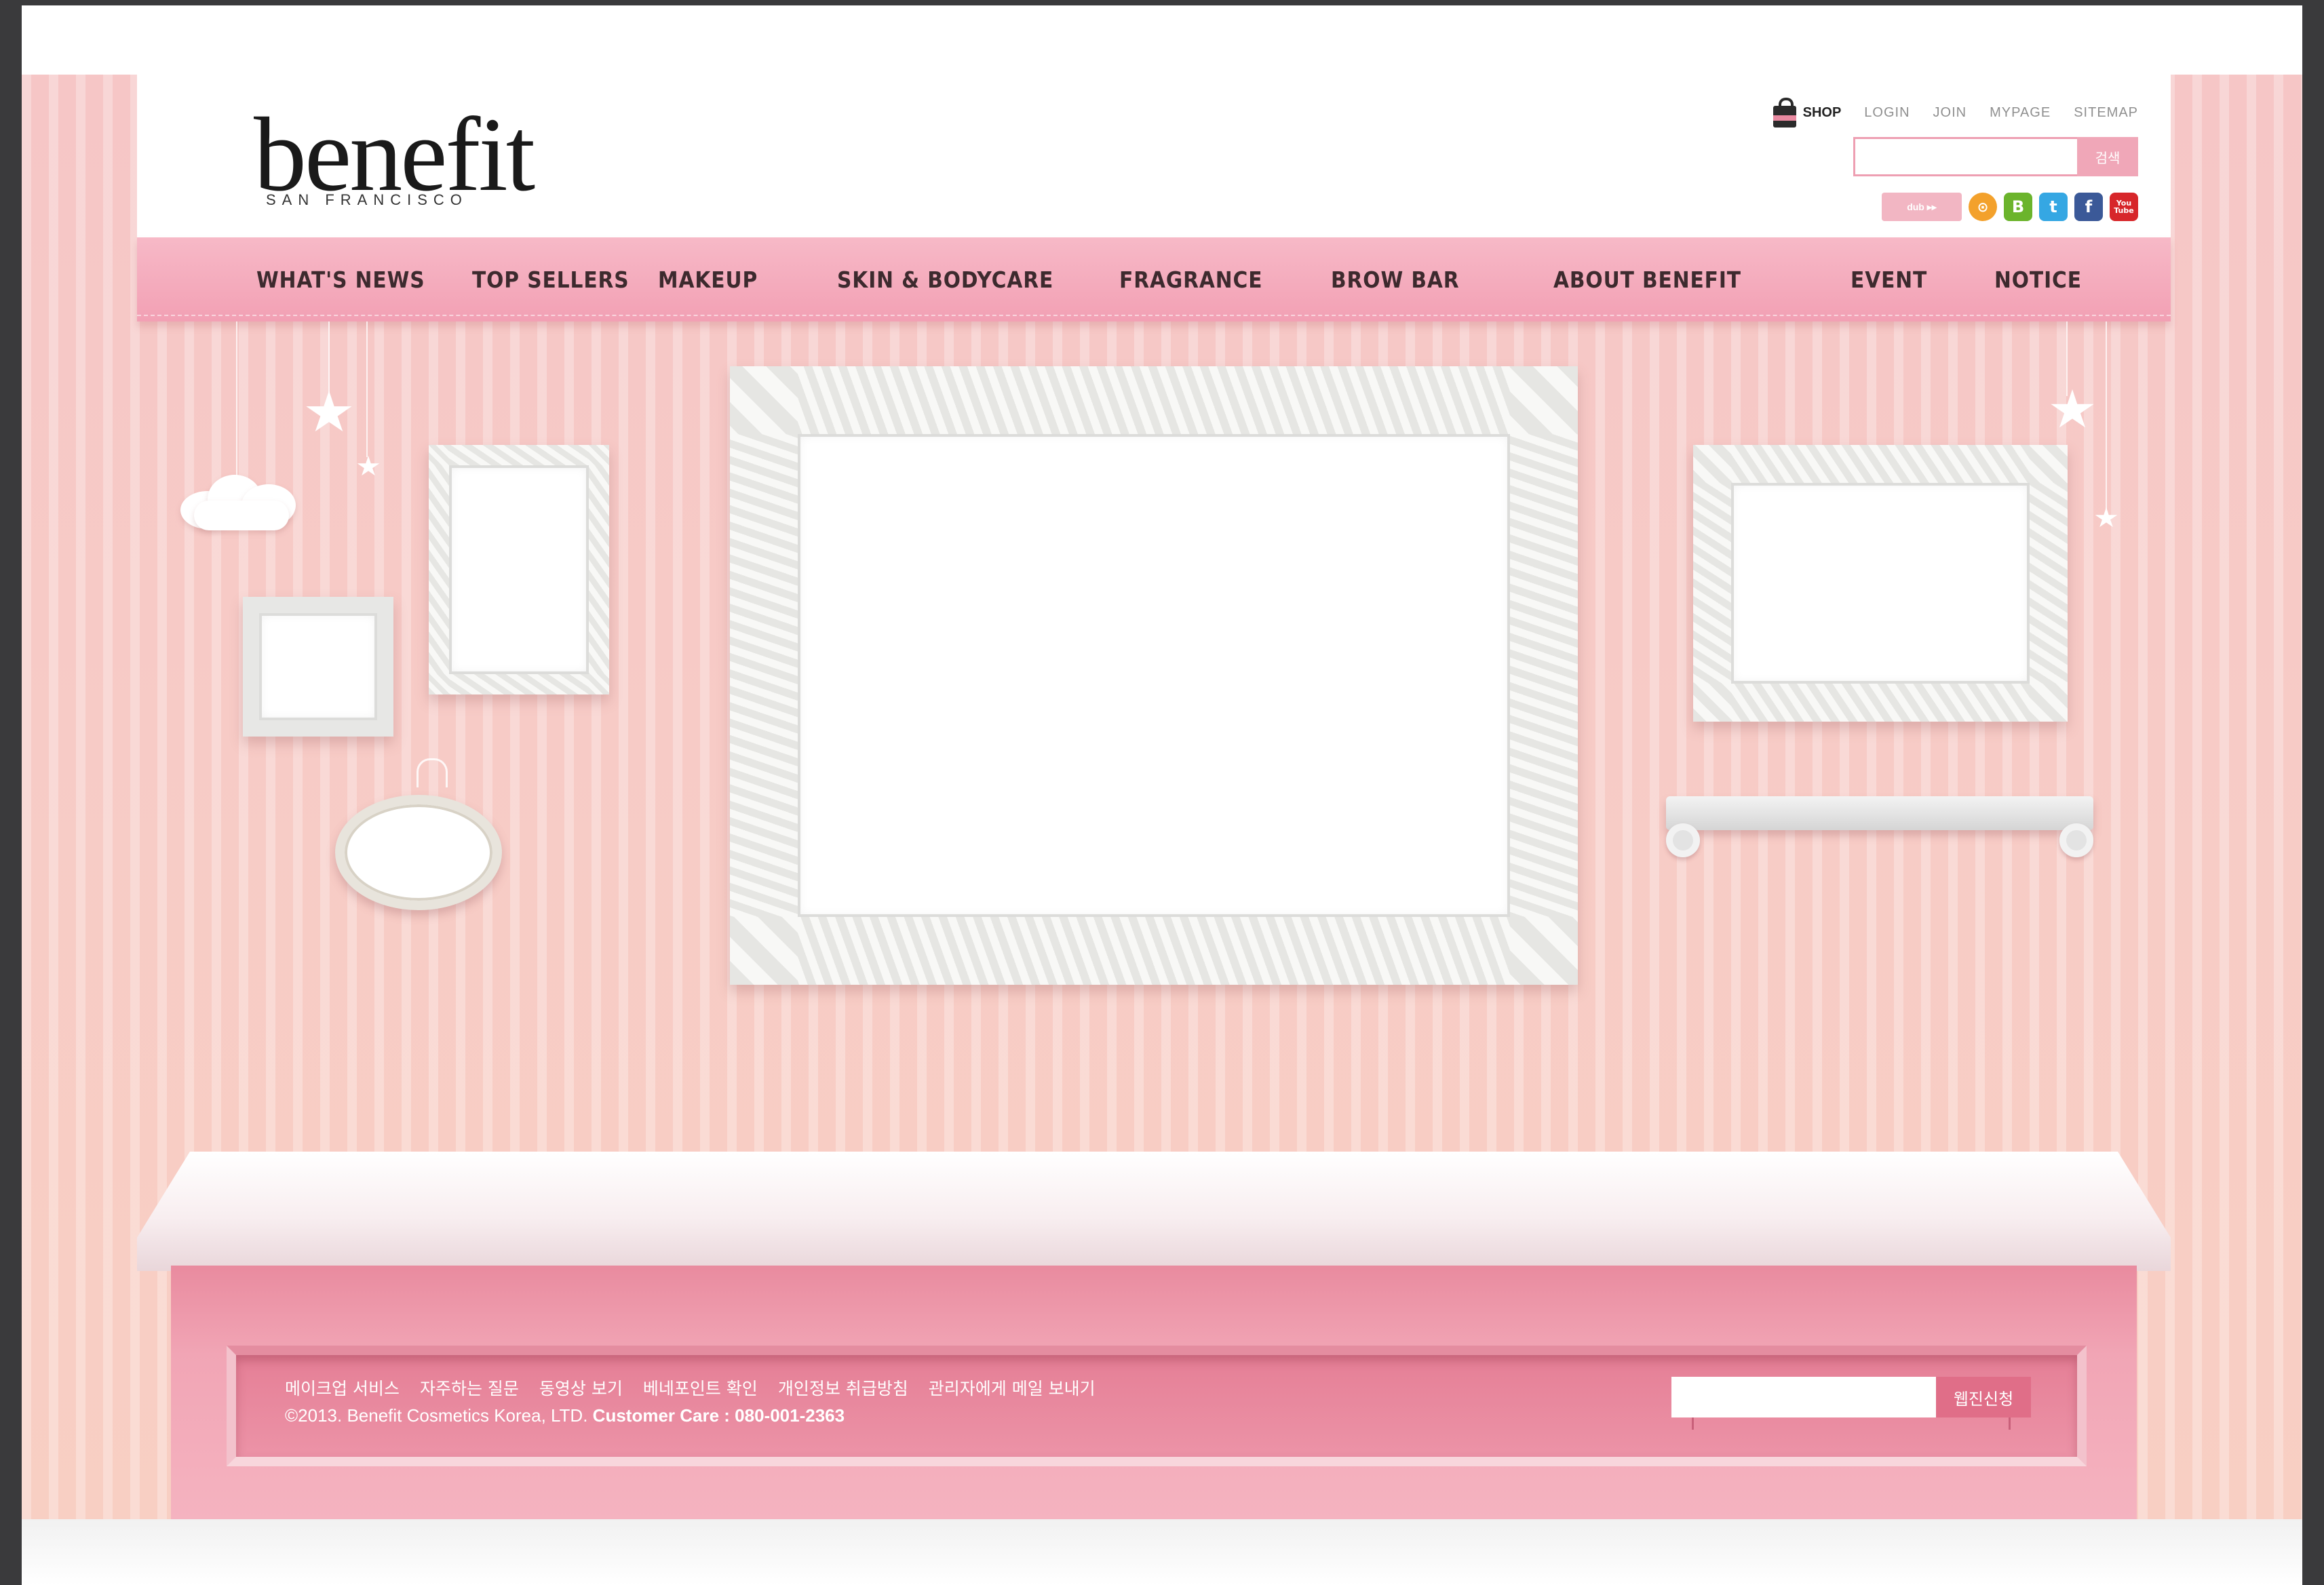  Describe the element at coordinates (1647, 279) in the screenshot. I see `nav-about-benefit: ABOUT BENEFIT` at that location.